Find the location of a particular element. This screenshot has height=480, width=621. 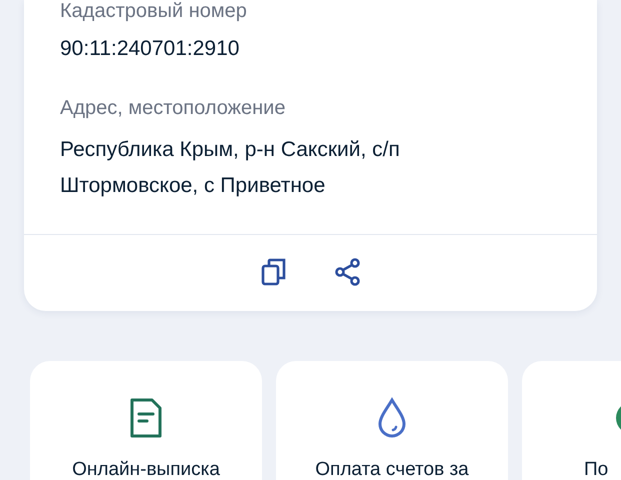

cadastral-number: 90:11:240701:2910 is located at coordinates (150, 49).